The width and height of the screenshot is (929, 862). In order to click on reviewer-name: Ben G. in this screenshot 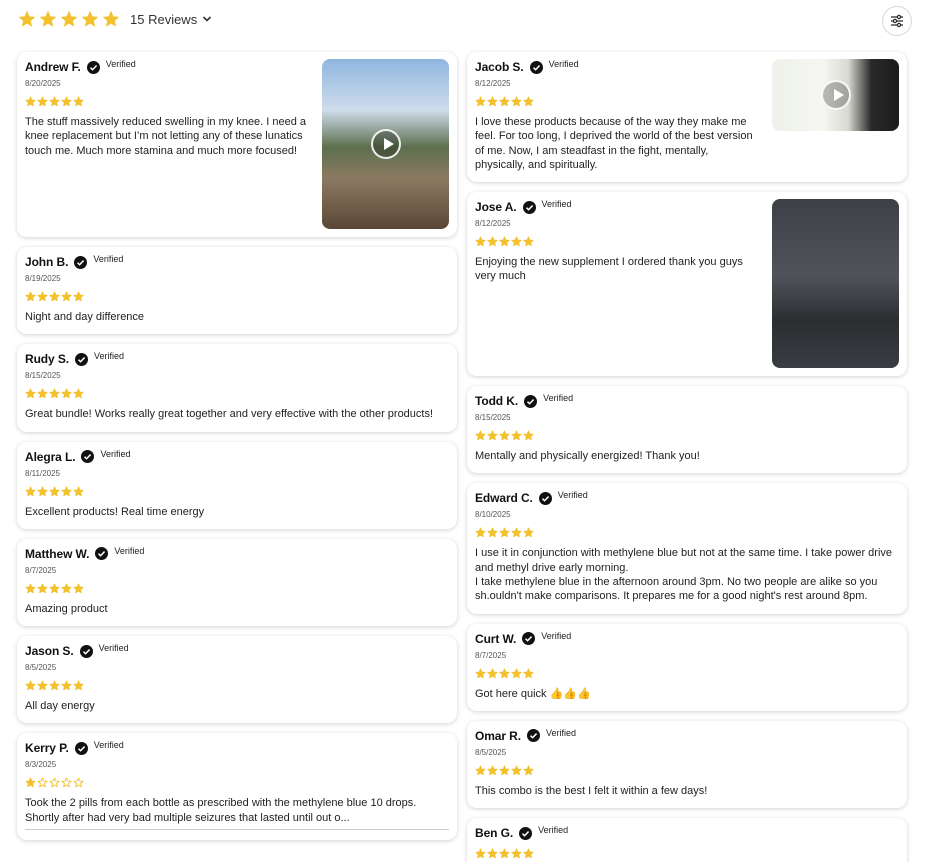, I will do `click(494, 833)`.